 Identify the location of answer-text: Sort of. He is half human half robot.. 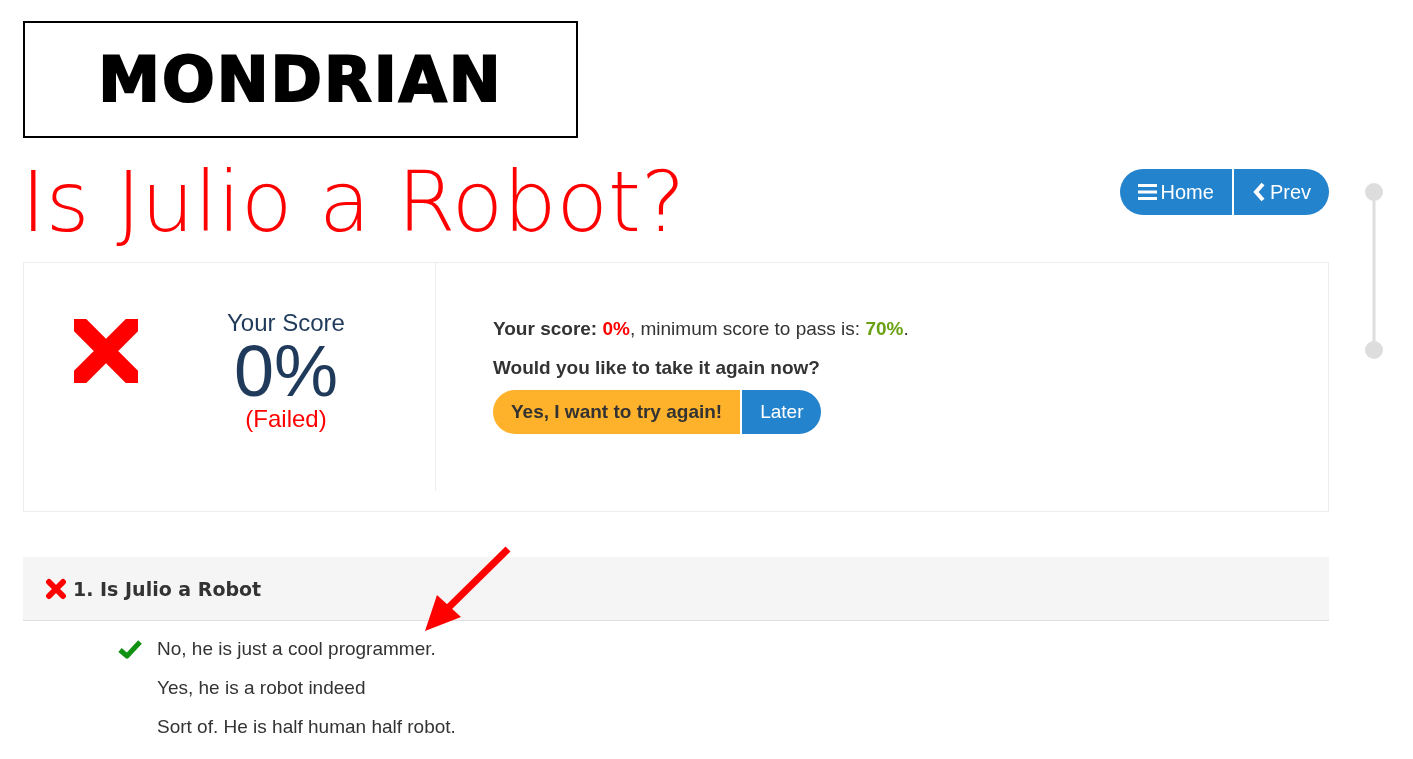
(306, 726).